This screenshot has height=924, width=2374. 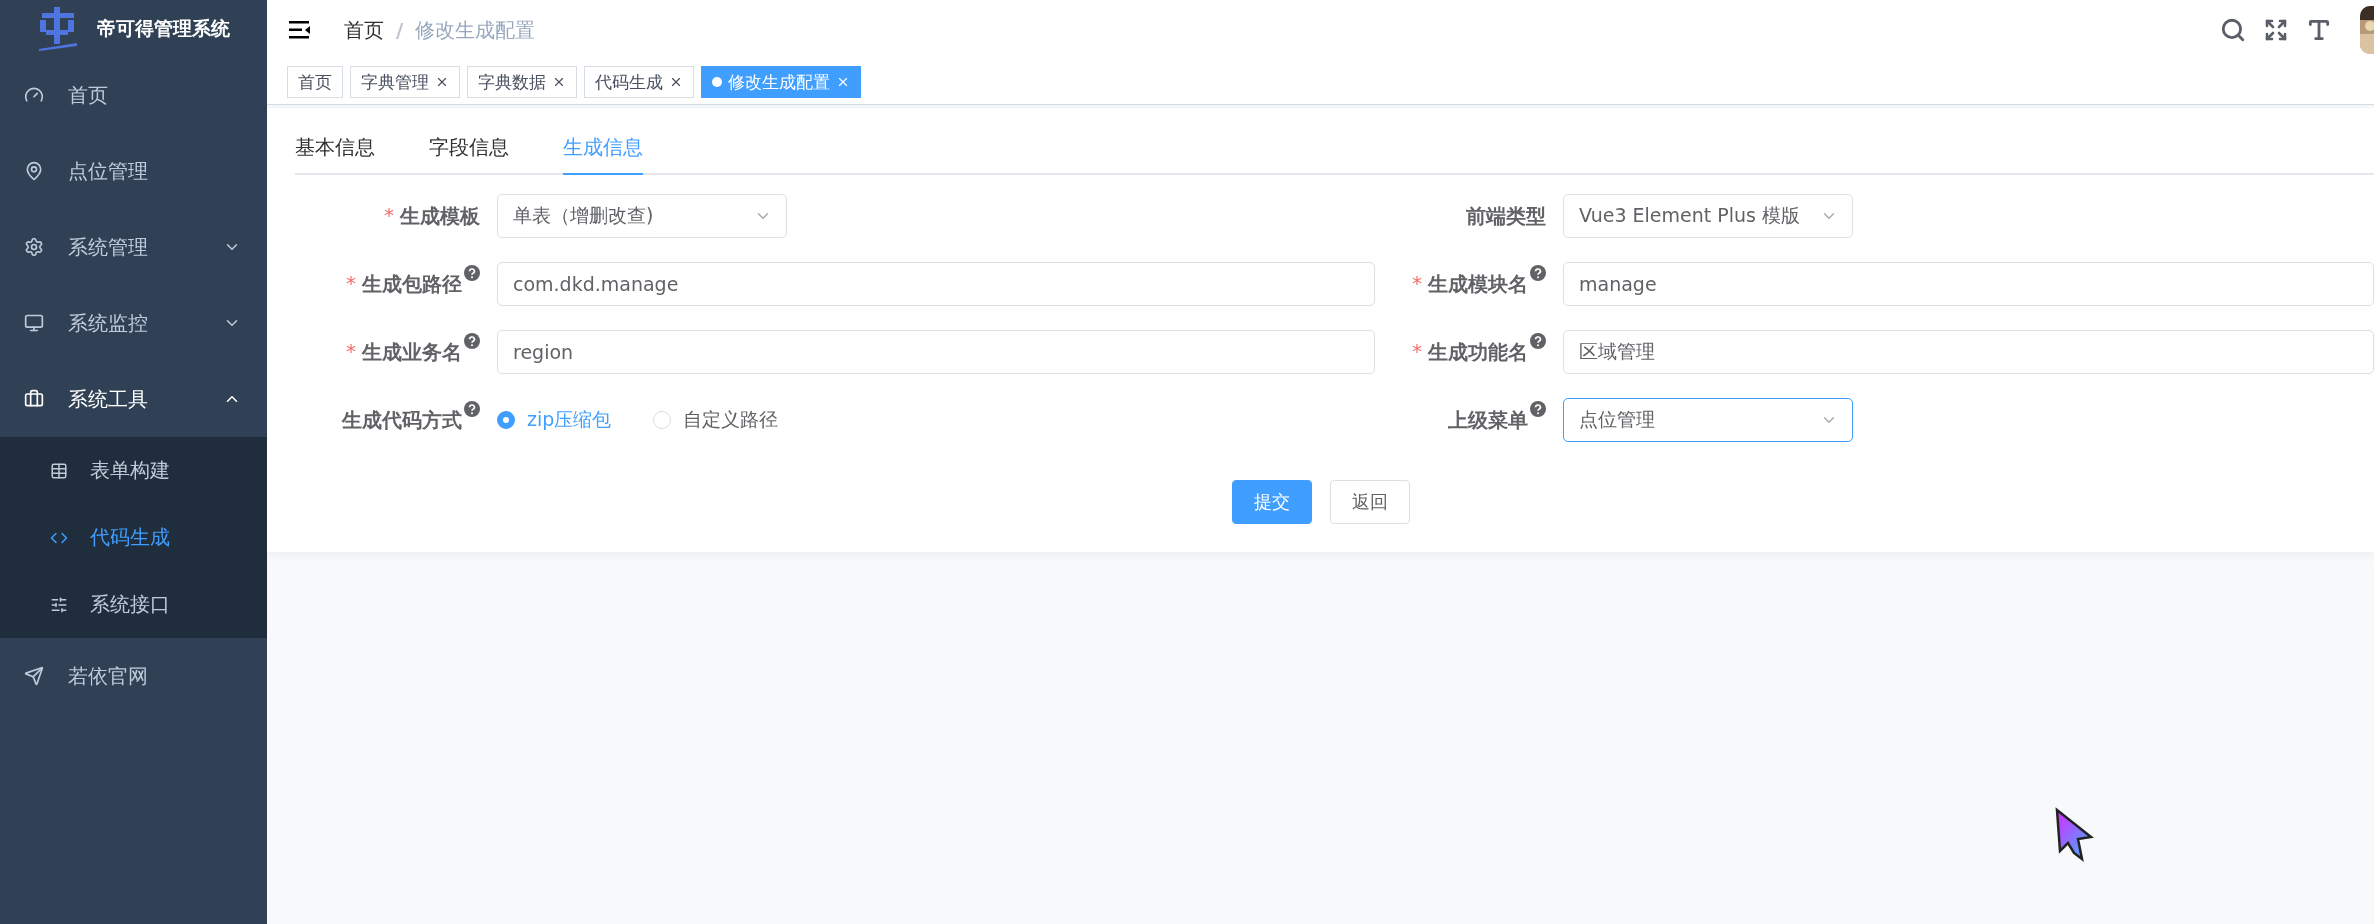 What do you see at coordinates (133, 470) in the screenshot?
I see `submenu-item: 表单构建` at bounding box center [133, 470].